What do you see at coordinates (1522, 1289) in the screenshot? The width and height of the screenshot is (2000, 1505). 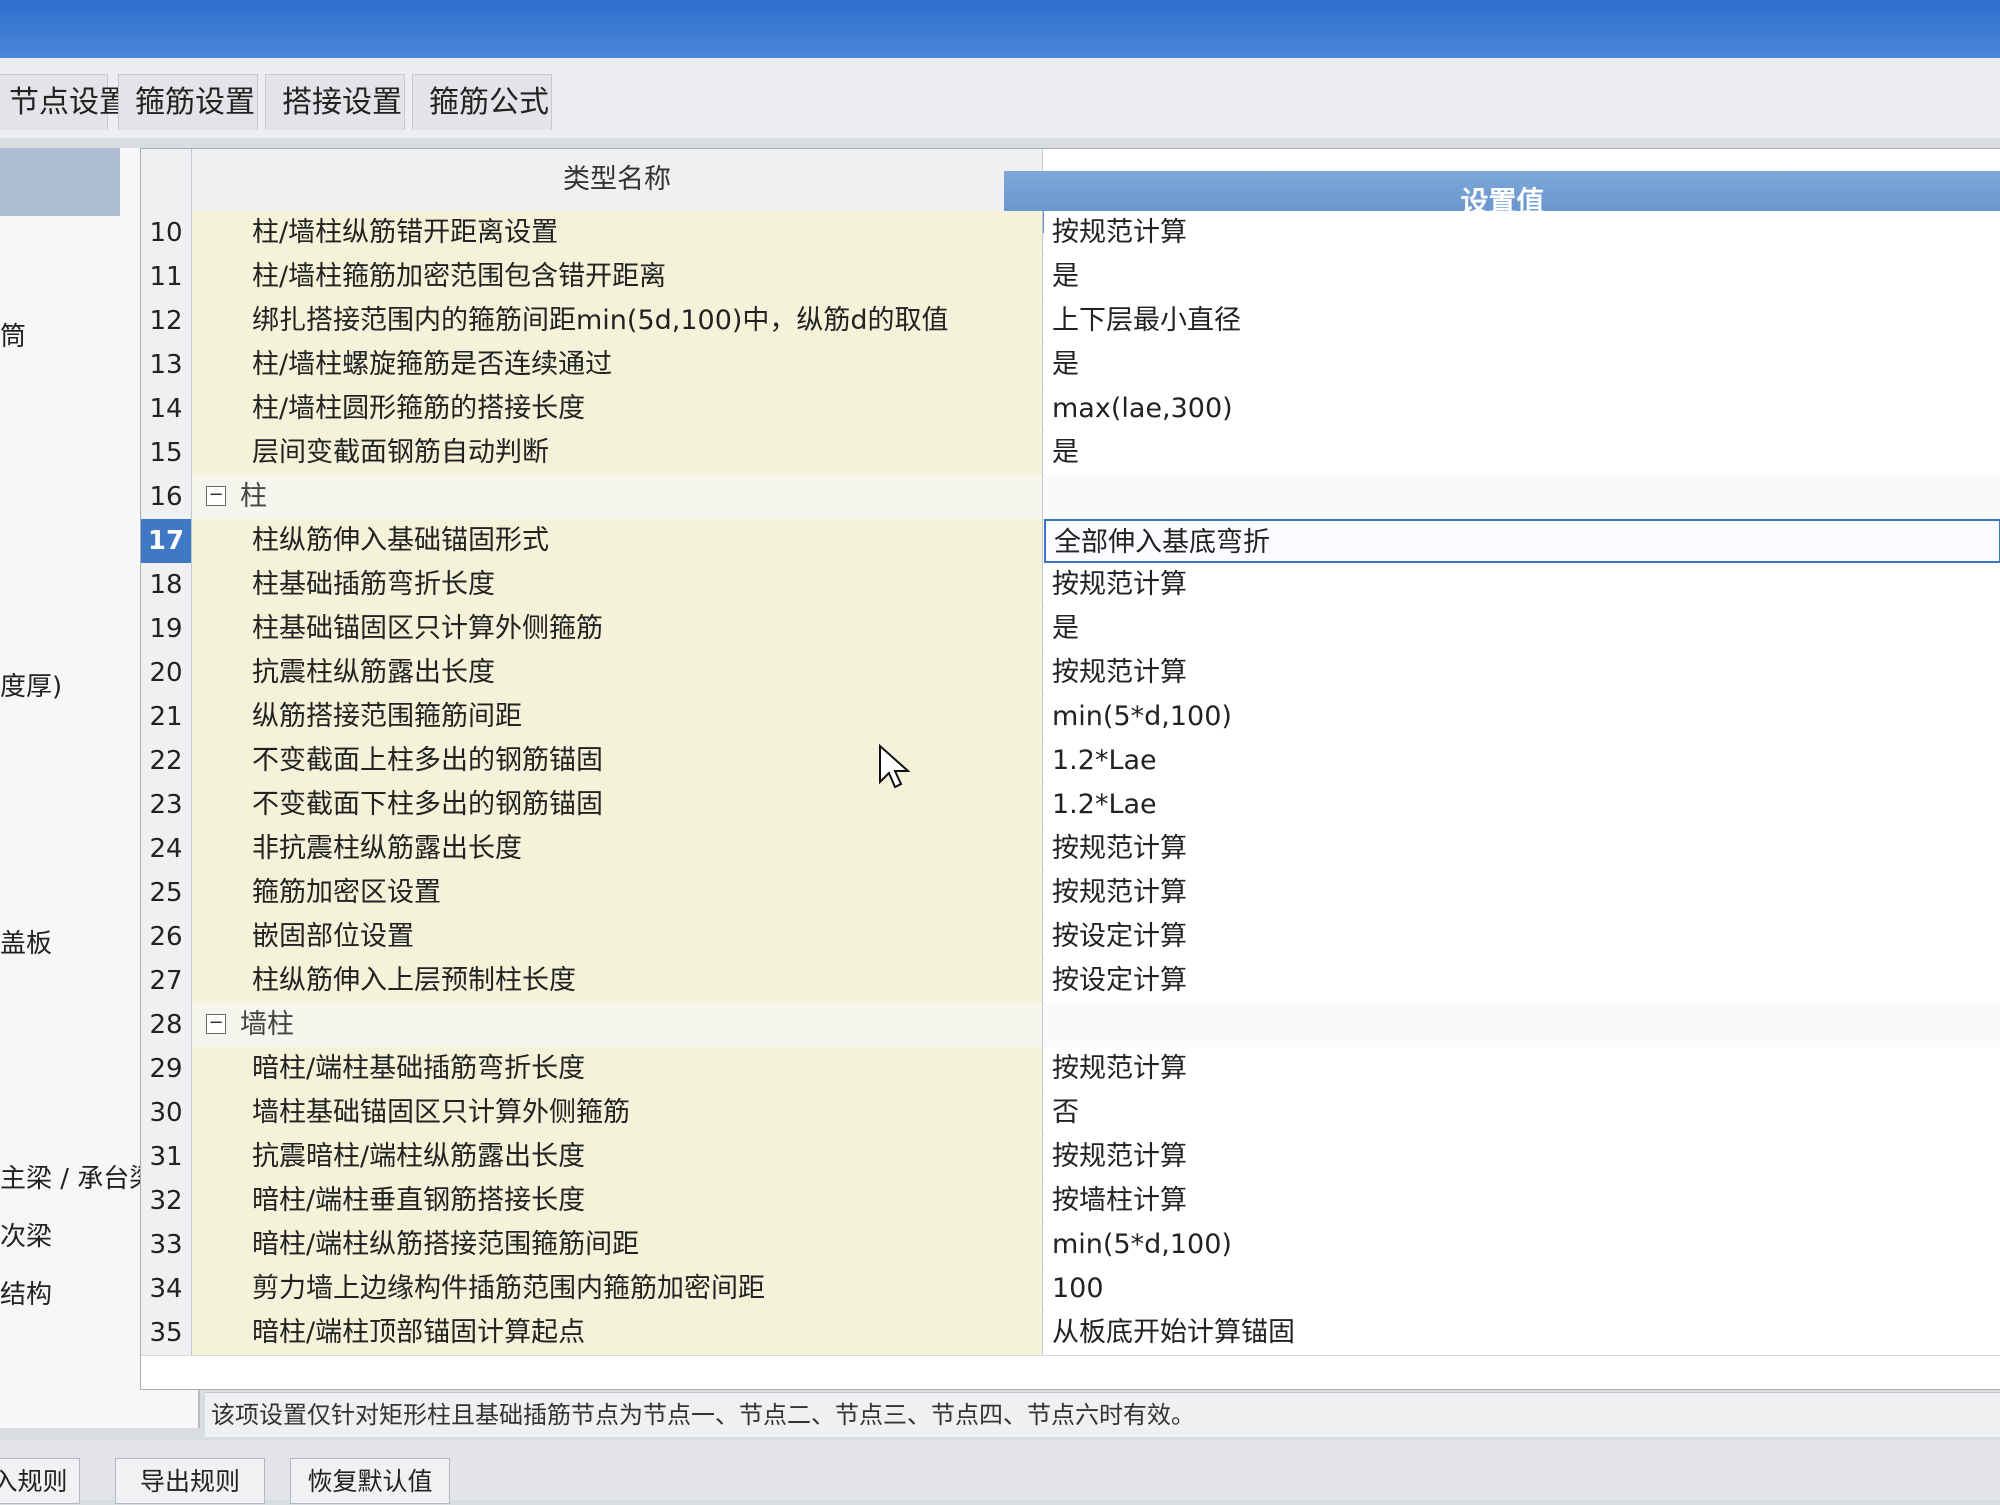 I see `setting-value-cell: 100` at bounding box center [1522, 1289].